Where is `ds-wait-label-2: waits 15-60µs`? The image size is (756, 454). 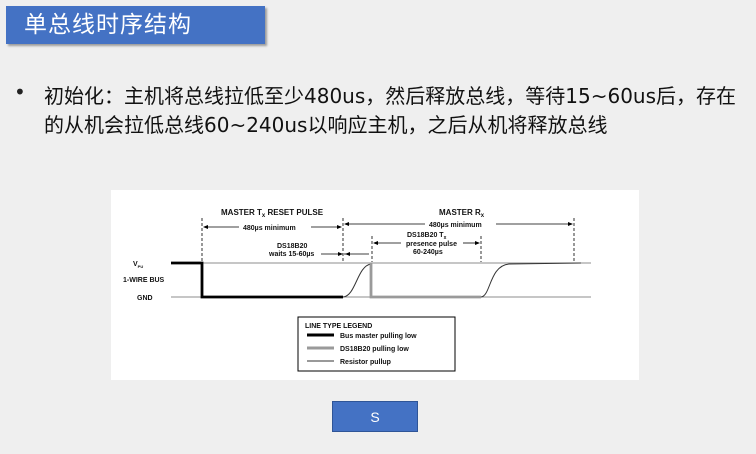 ds-wait-label-2: waits 15-60µs is located at coordinates (291, 254).